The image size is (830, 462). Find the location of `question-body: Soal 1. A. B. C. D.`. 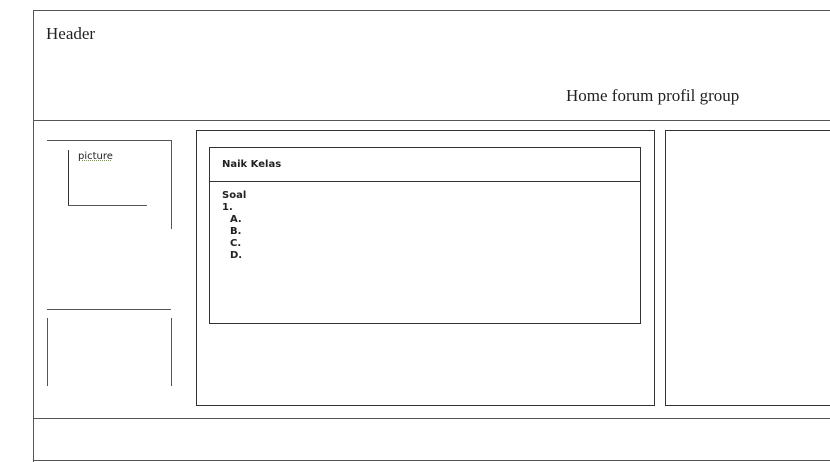

question-body: Soal 1. A. B. C. D. is located at coordinates (234, 226).